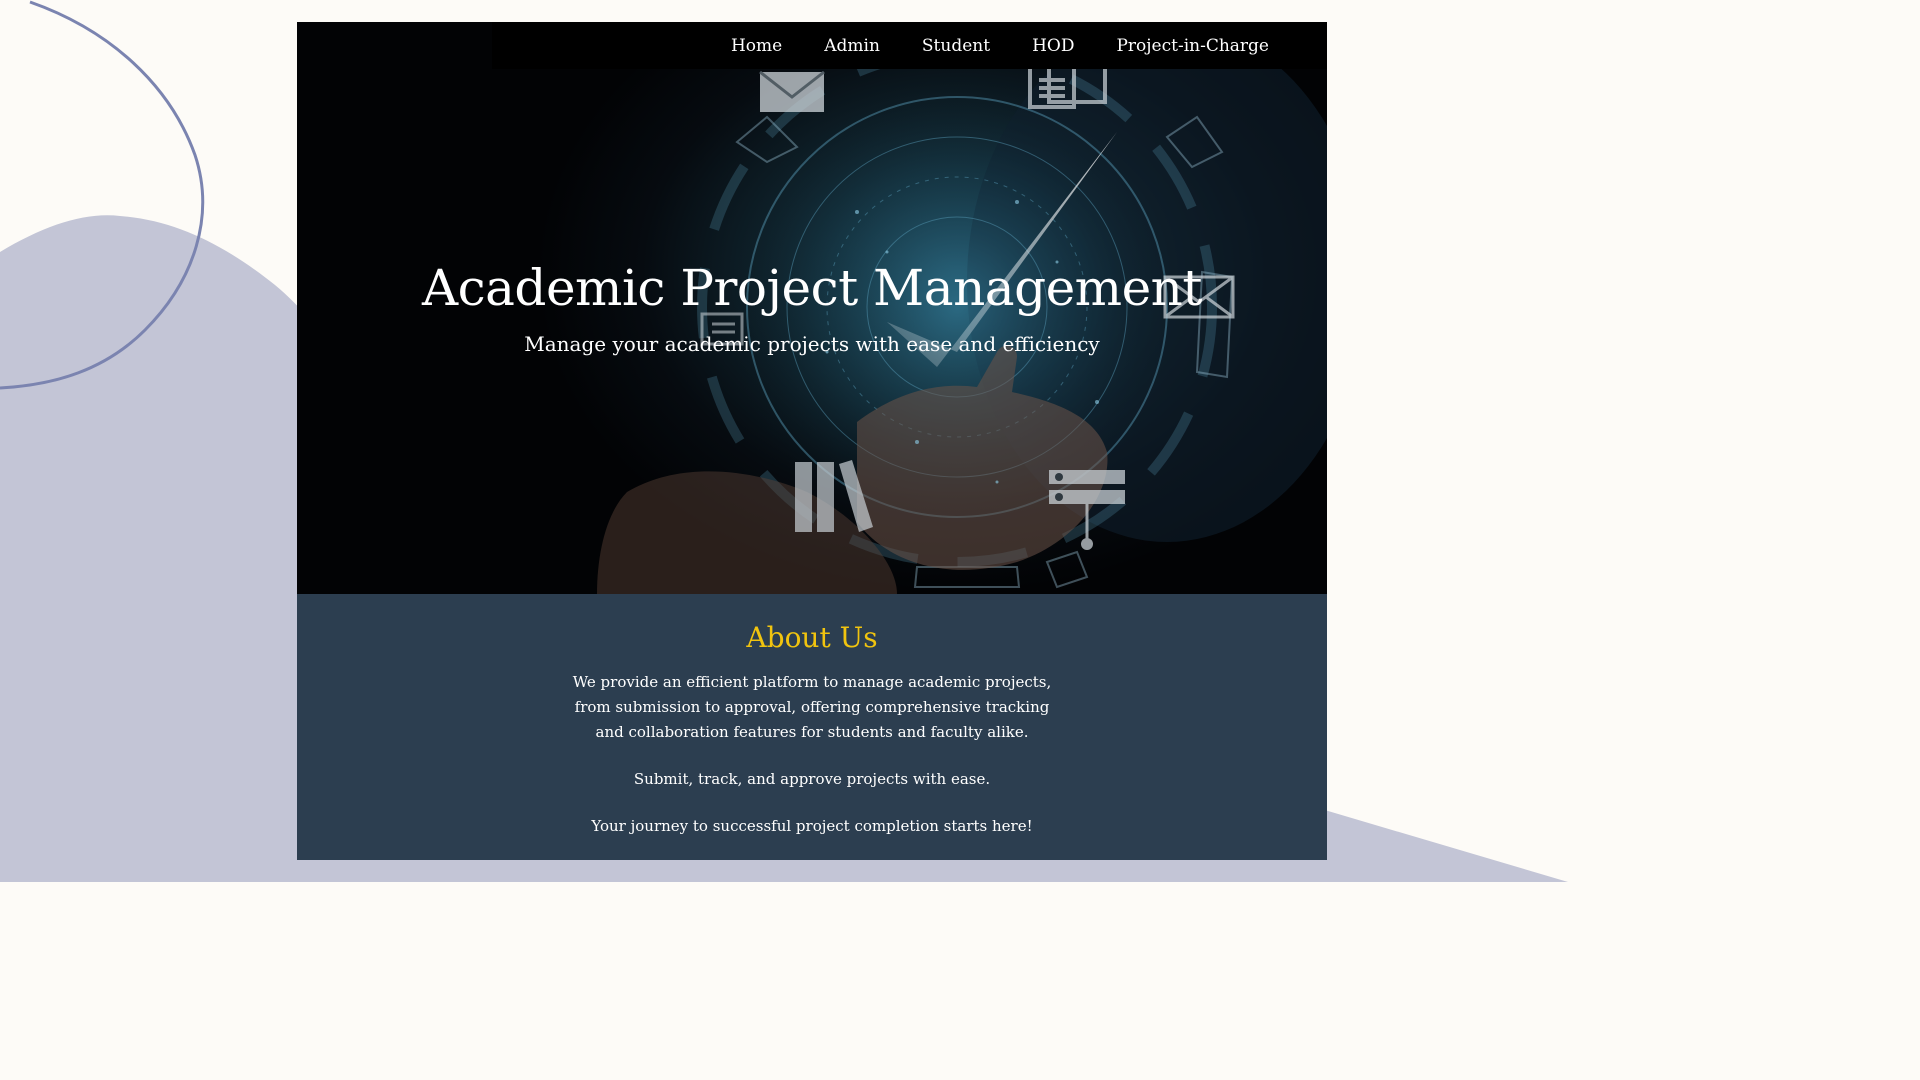  Describe the element at coordinates (1053, 46) in the screenshot. I see `nav-hod-link: HOD` at that location.